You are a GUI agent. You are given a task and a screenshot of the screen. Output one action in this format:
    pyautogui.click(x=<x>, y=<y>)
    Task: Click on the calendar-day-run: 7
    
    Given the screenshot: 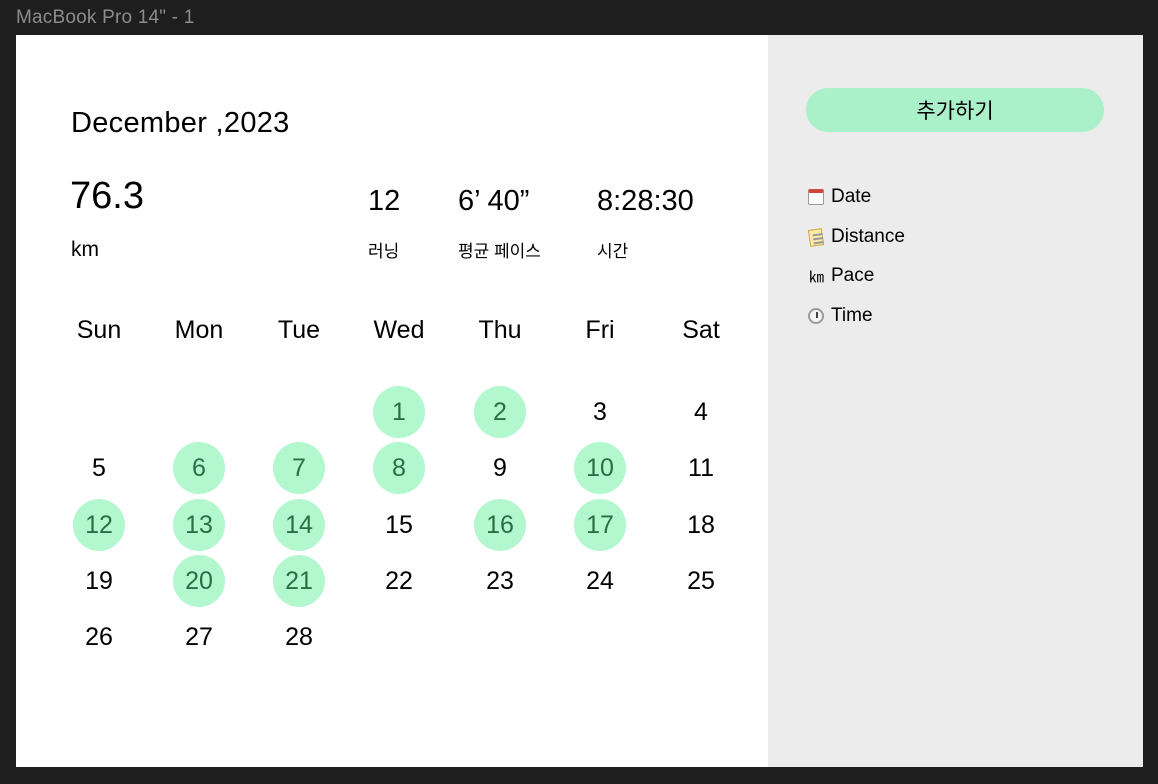 What is the action you would take?
    pyautogui.click(x=299, y=468)
    